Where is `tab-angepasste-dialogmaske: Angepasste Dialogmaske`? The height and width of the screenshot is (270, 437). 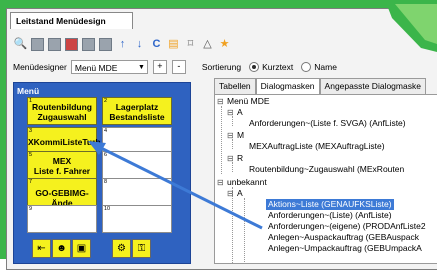
tab-angepasste-dialogmaske: Angepasste Dialogmaske is located at coordinates (372, 86).